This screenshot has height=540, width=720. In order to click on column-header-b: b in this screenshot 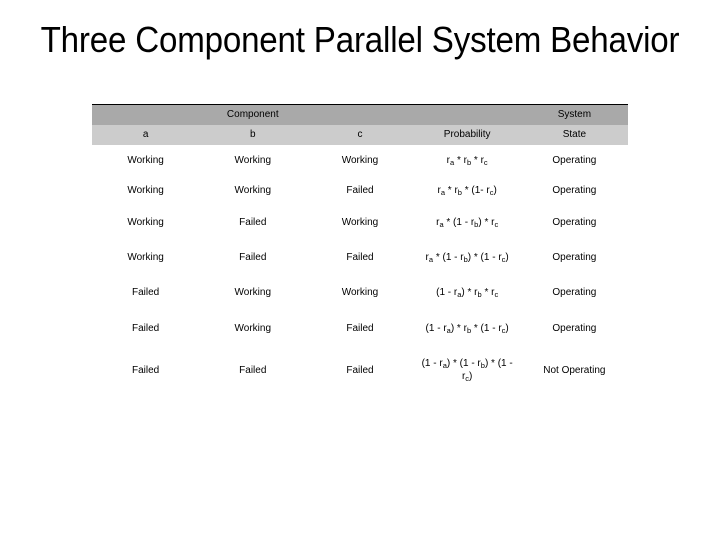, I will do `click(253, 135)`.